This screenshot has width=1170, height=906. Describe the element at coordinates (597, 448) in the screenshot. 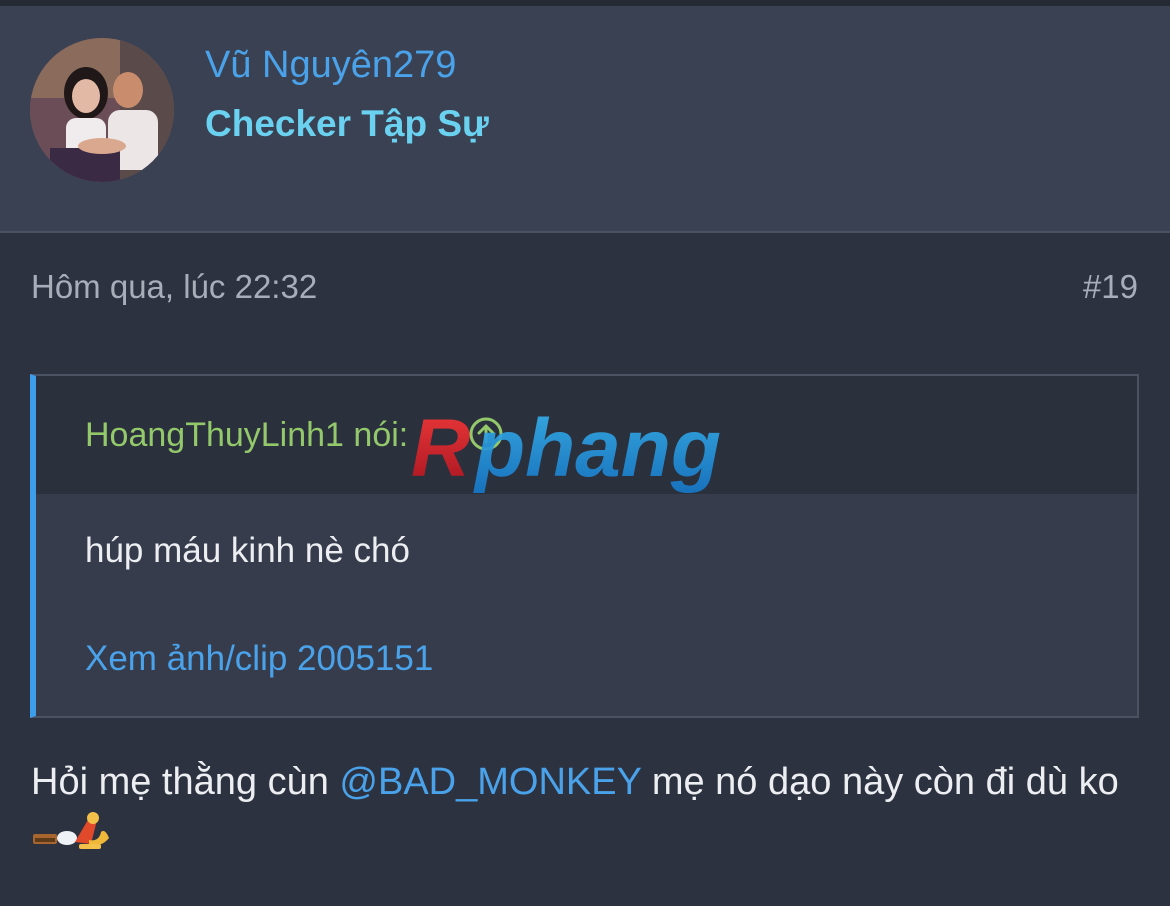

I see `svg-text: phang` at that location.